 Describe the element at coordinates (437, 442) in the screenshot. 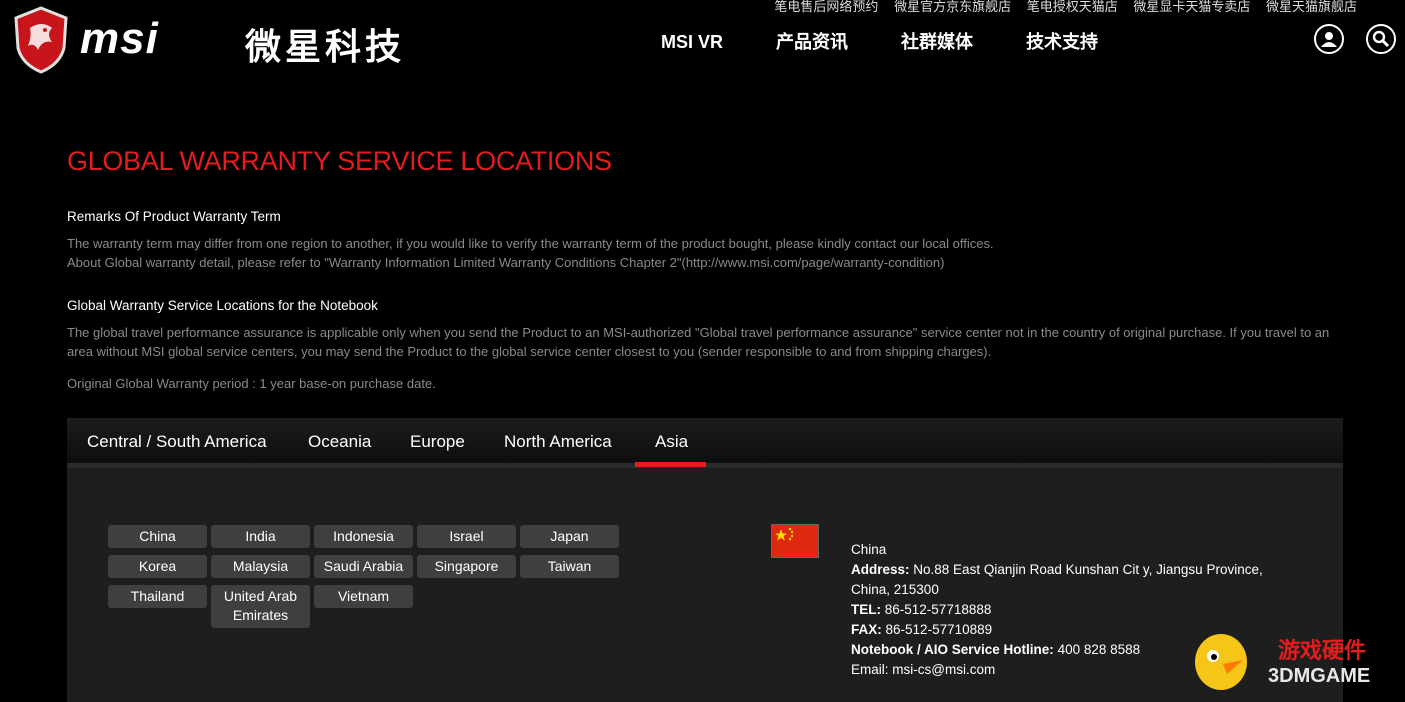

I see `tab-europe: Europe` at that location.